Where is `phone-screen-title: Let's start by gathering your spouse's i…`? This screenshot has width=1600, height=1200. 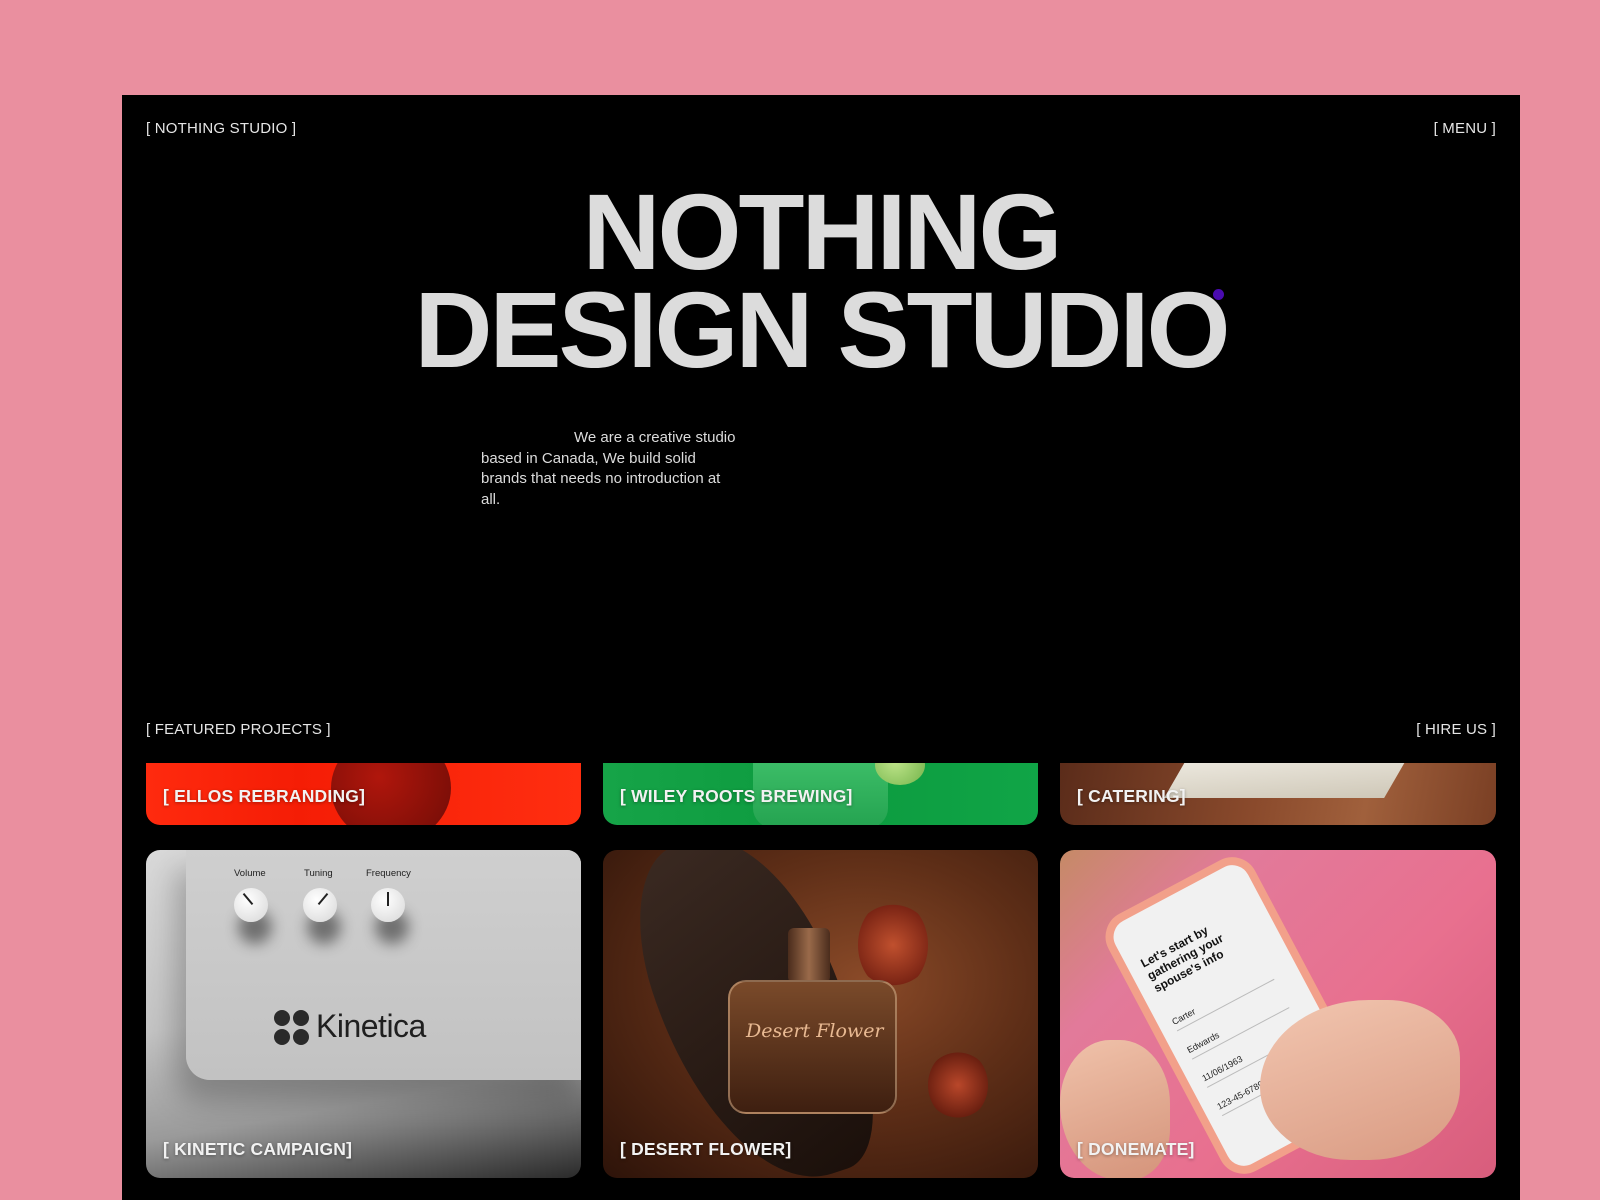
phone-screen-title: Let's start by gathering your spouse's i… is located at coordinates (1182, 959).